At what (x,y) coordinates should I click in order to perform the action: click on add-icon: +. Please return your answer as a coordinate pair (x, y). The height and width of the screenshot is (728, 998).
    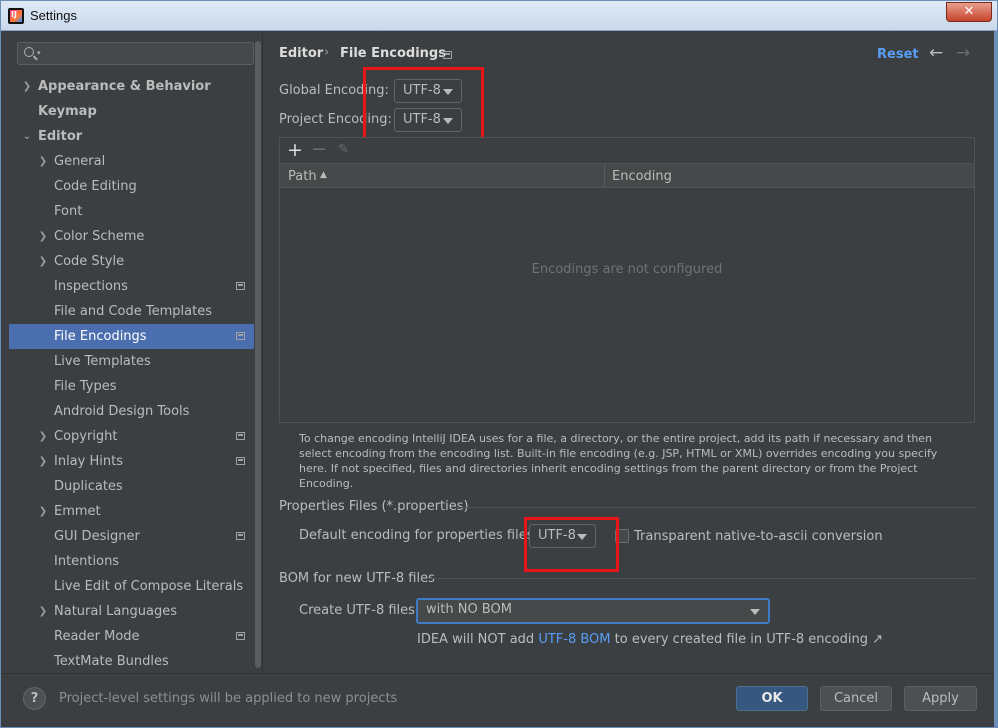
    Looking at the image, I should click on (295, 150).